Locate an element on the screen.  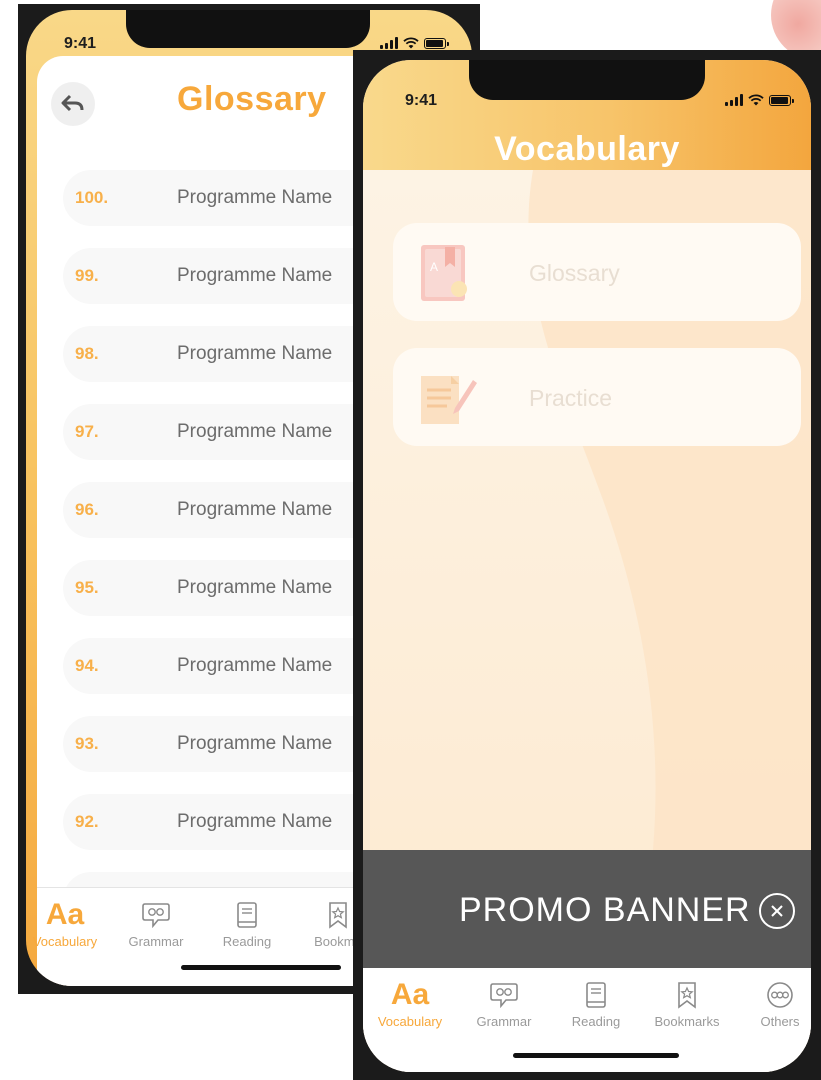
promo-banner: PROMO BANNER is located at coordinates (587, 909).